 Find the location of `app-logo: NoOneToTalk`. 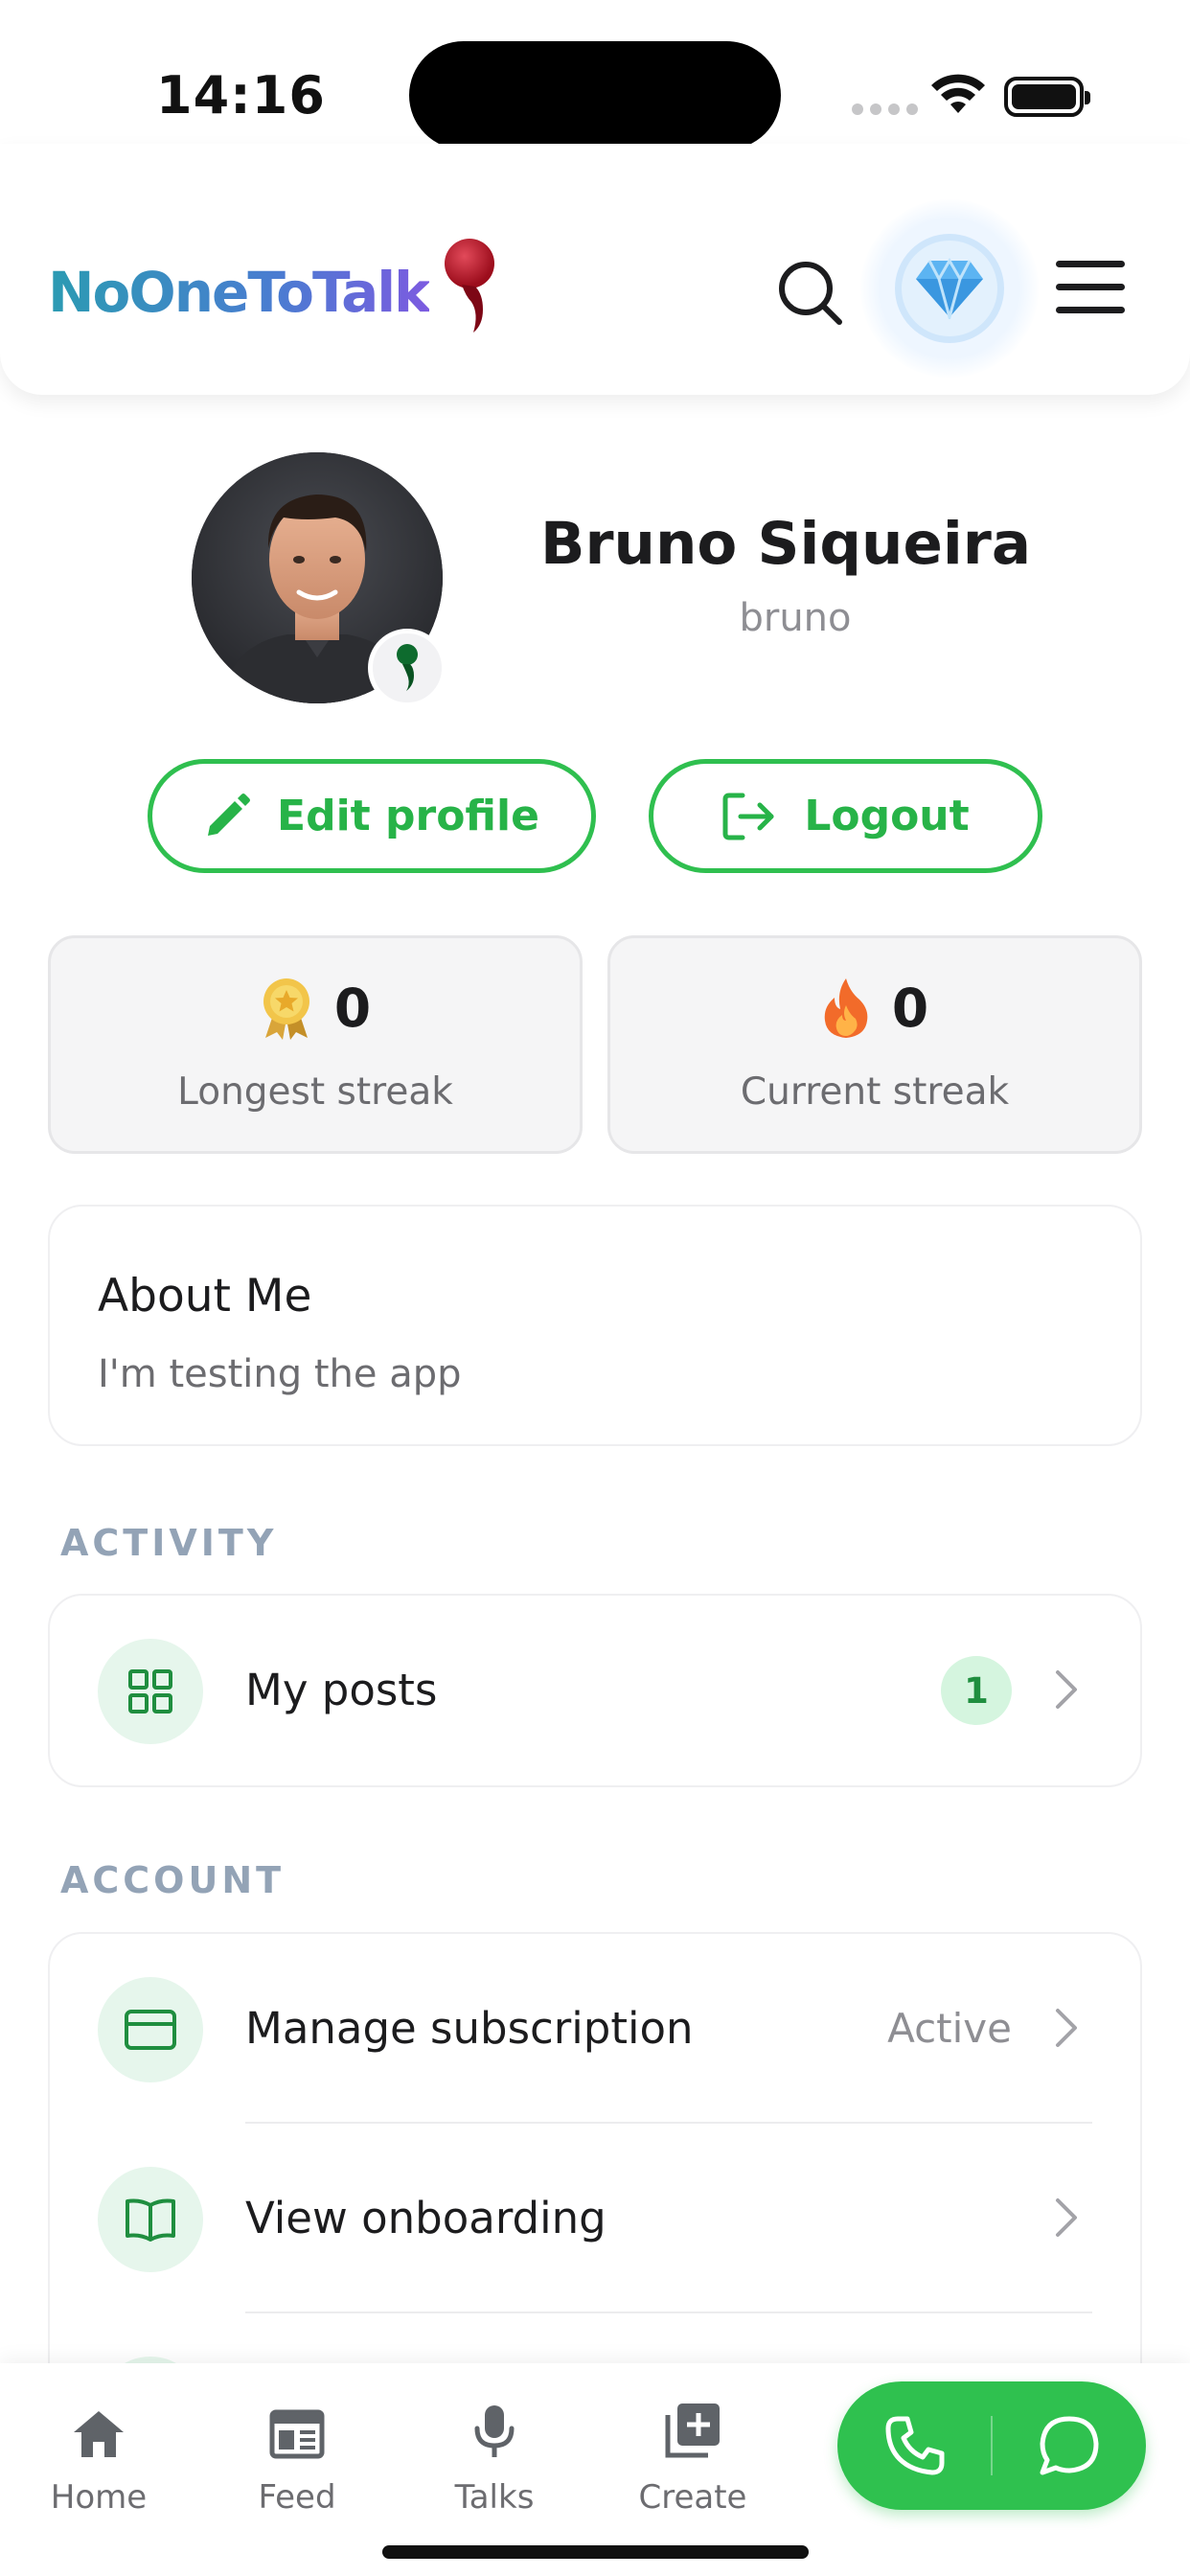

app-logo: NoOneToTalk is located at coordinates (275, 292).